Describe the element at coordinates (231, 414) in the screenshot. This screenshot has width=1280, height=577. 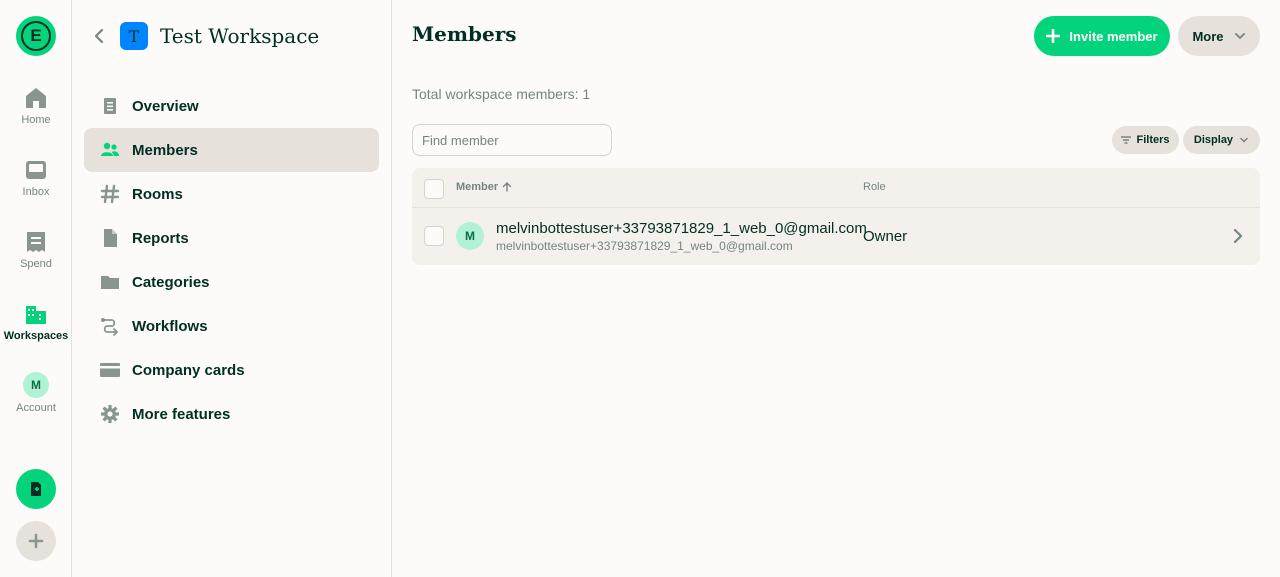
I see `nav-item-more-features: More features` at that location.